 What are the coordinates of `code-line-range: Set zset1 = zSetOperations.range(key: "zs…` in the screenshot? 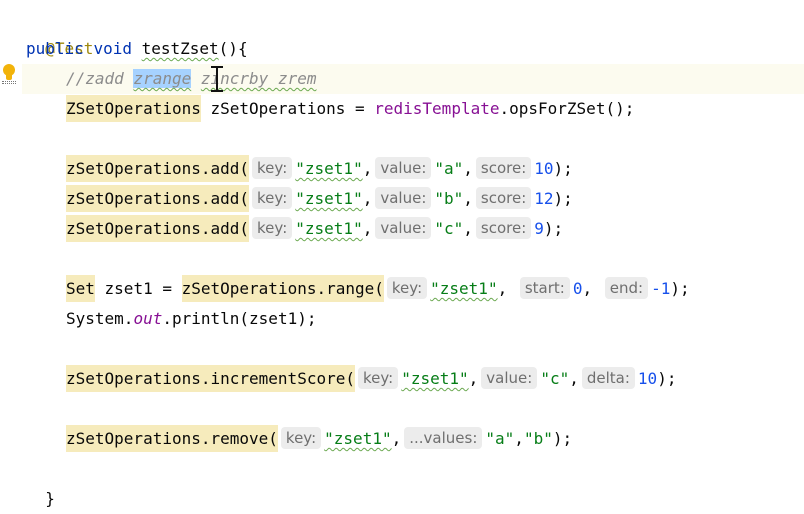 It's located at (358, 289).